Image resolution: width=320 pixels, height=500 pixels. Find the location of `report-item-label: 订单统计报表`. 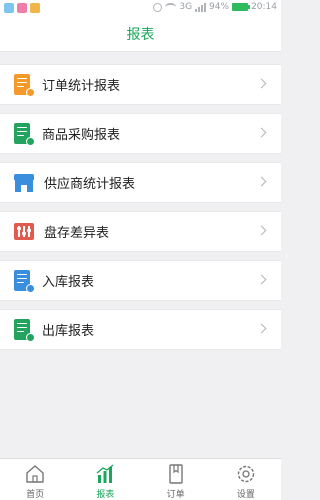

report-item-label: 订单统计报表 is located at coordinates (81, 86).